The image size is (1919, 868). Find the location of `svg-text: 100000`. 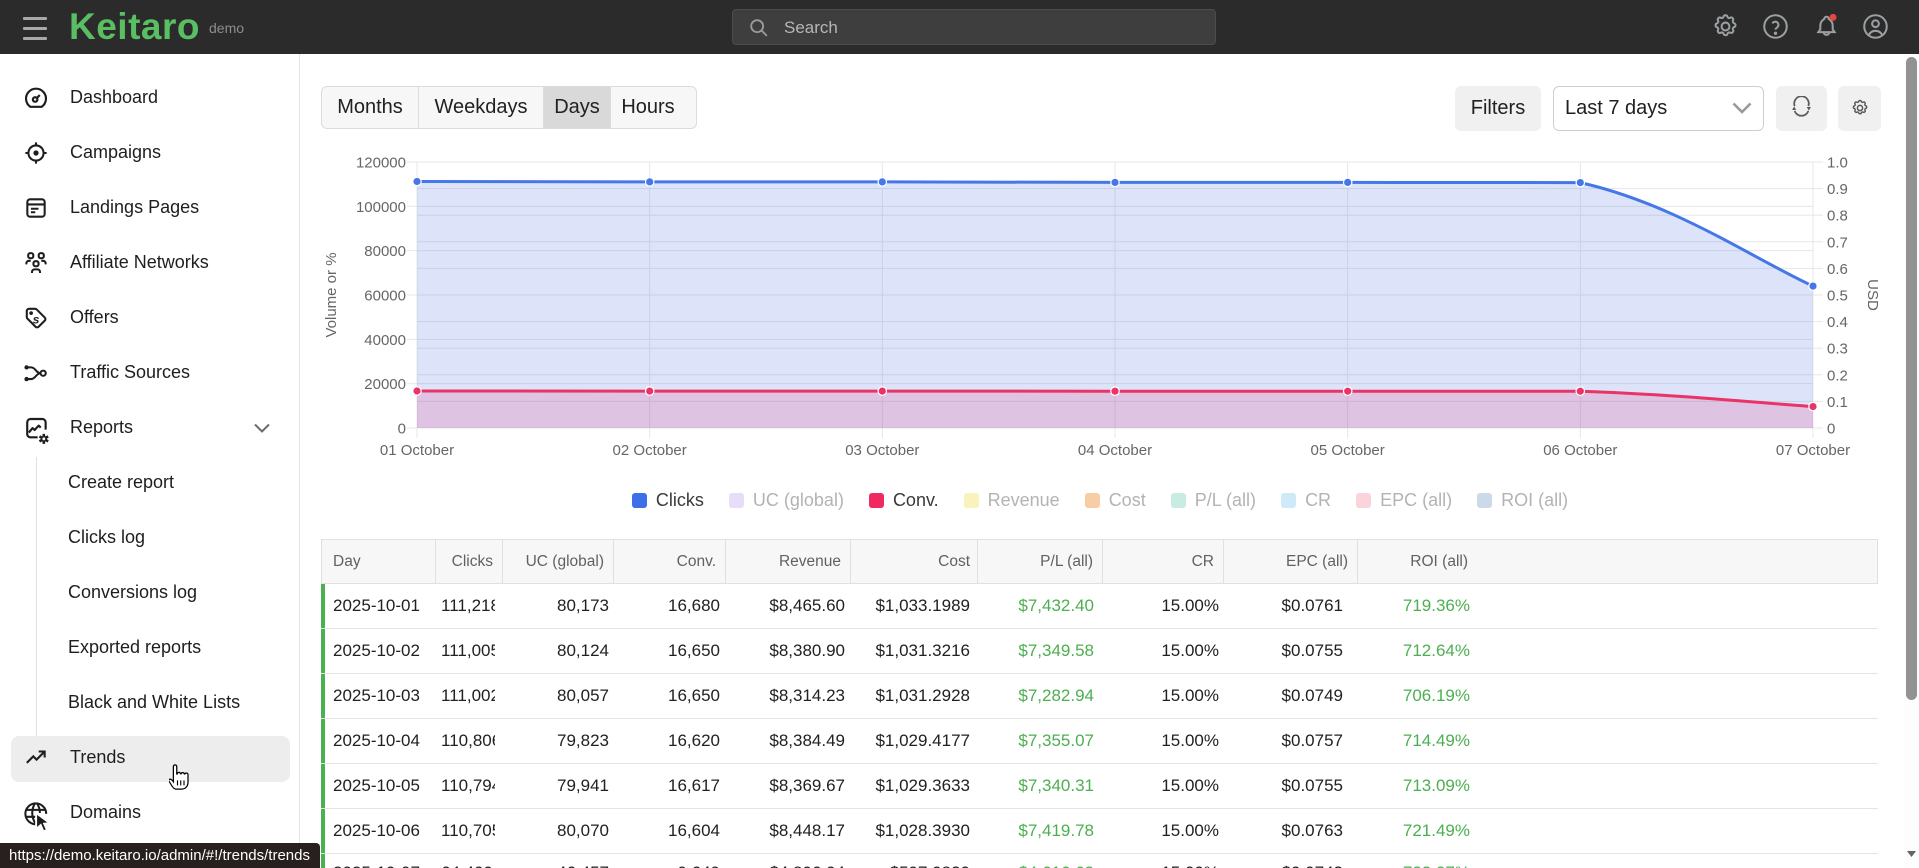

svg-text: 100000 is located at coordinates (381, 207).